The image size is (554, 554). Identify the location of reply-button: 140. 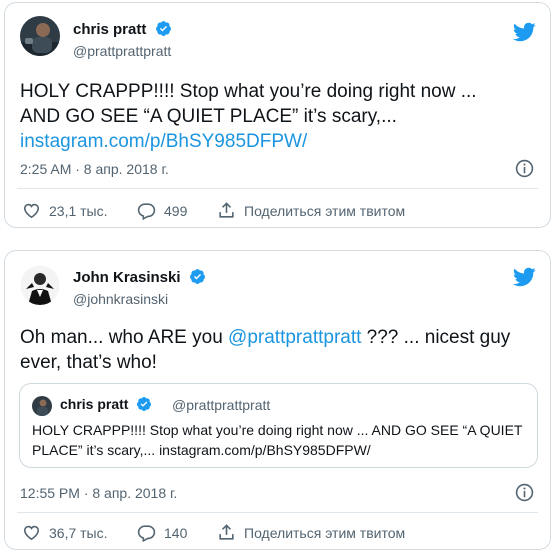
(162, 532).